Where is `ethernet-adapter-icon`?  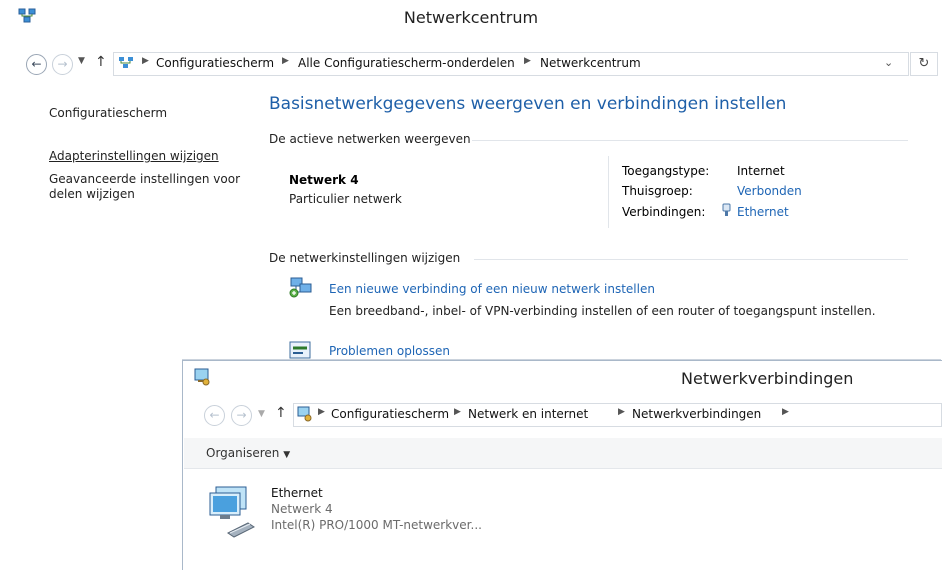 ethernet-adapter-icon is located at coordinates (234, 512).